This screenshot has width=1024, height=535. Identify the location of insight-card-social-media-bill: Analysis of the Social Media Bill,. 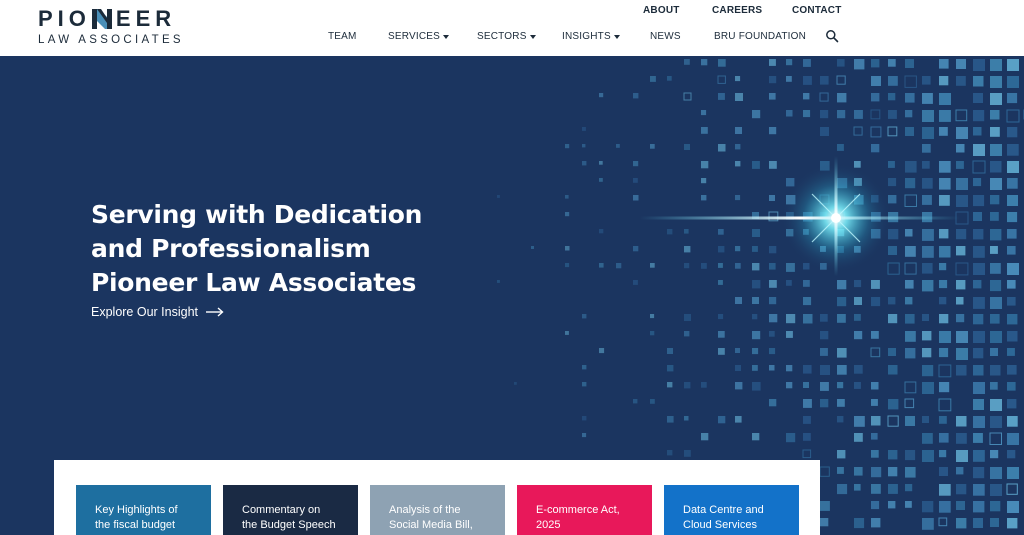
(437, 510).